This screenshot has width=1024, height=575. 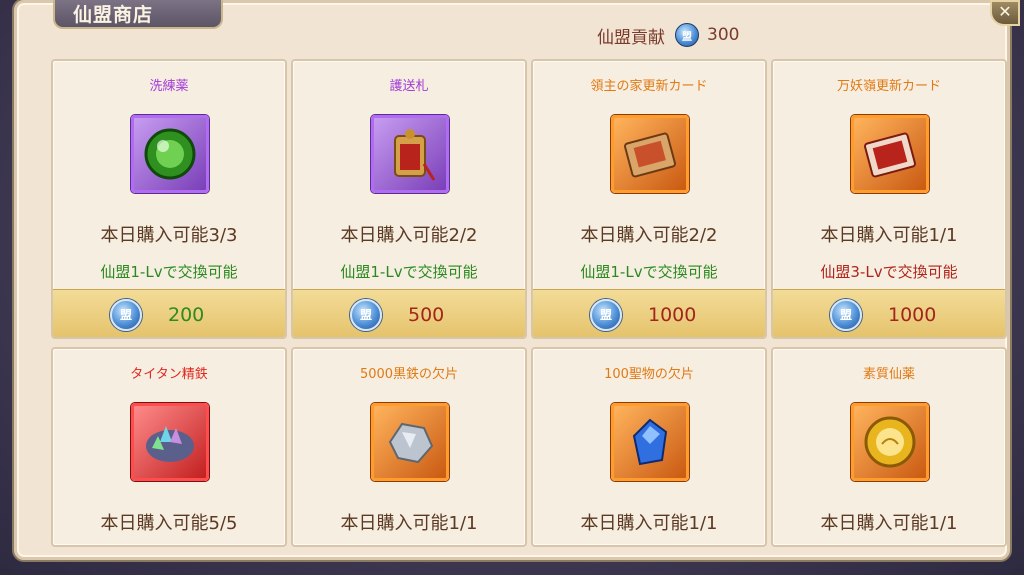 What do you see at coordinates (1005, 13) in the screenshot?
I see `close-button: ✕` at bounding box center [1005, 13].